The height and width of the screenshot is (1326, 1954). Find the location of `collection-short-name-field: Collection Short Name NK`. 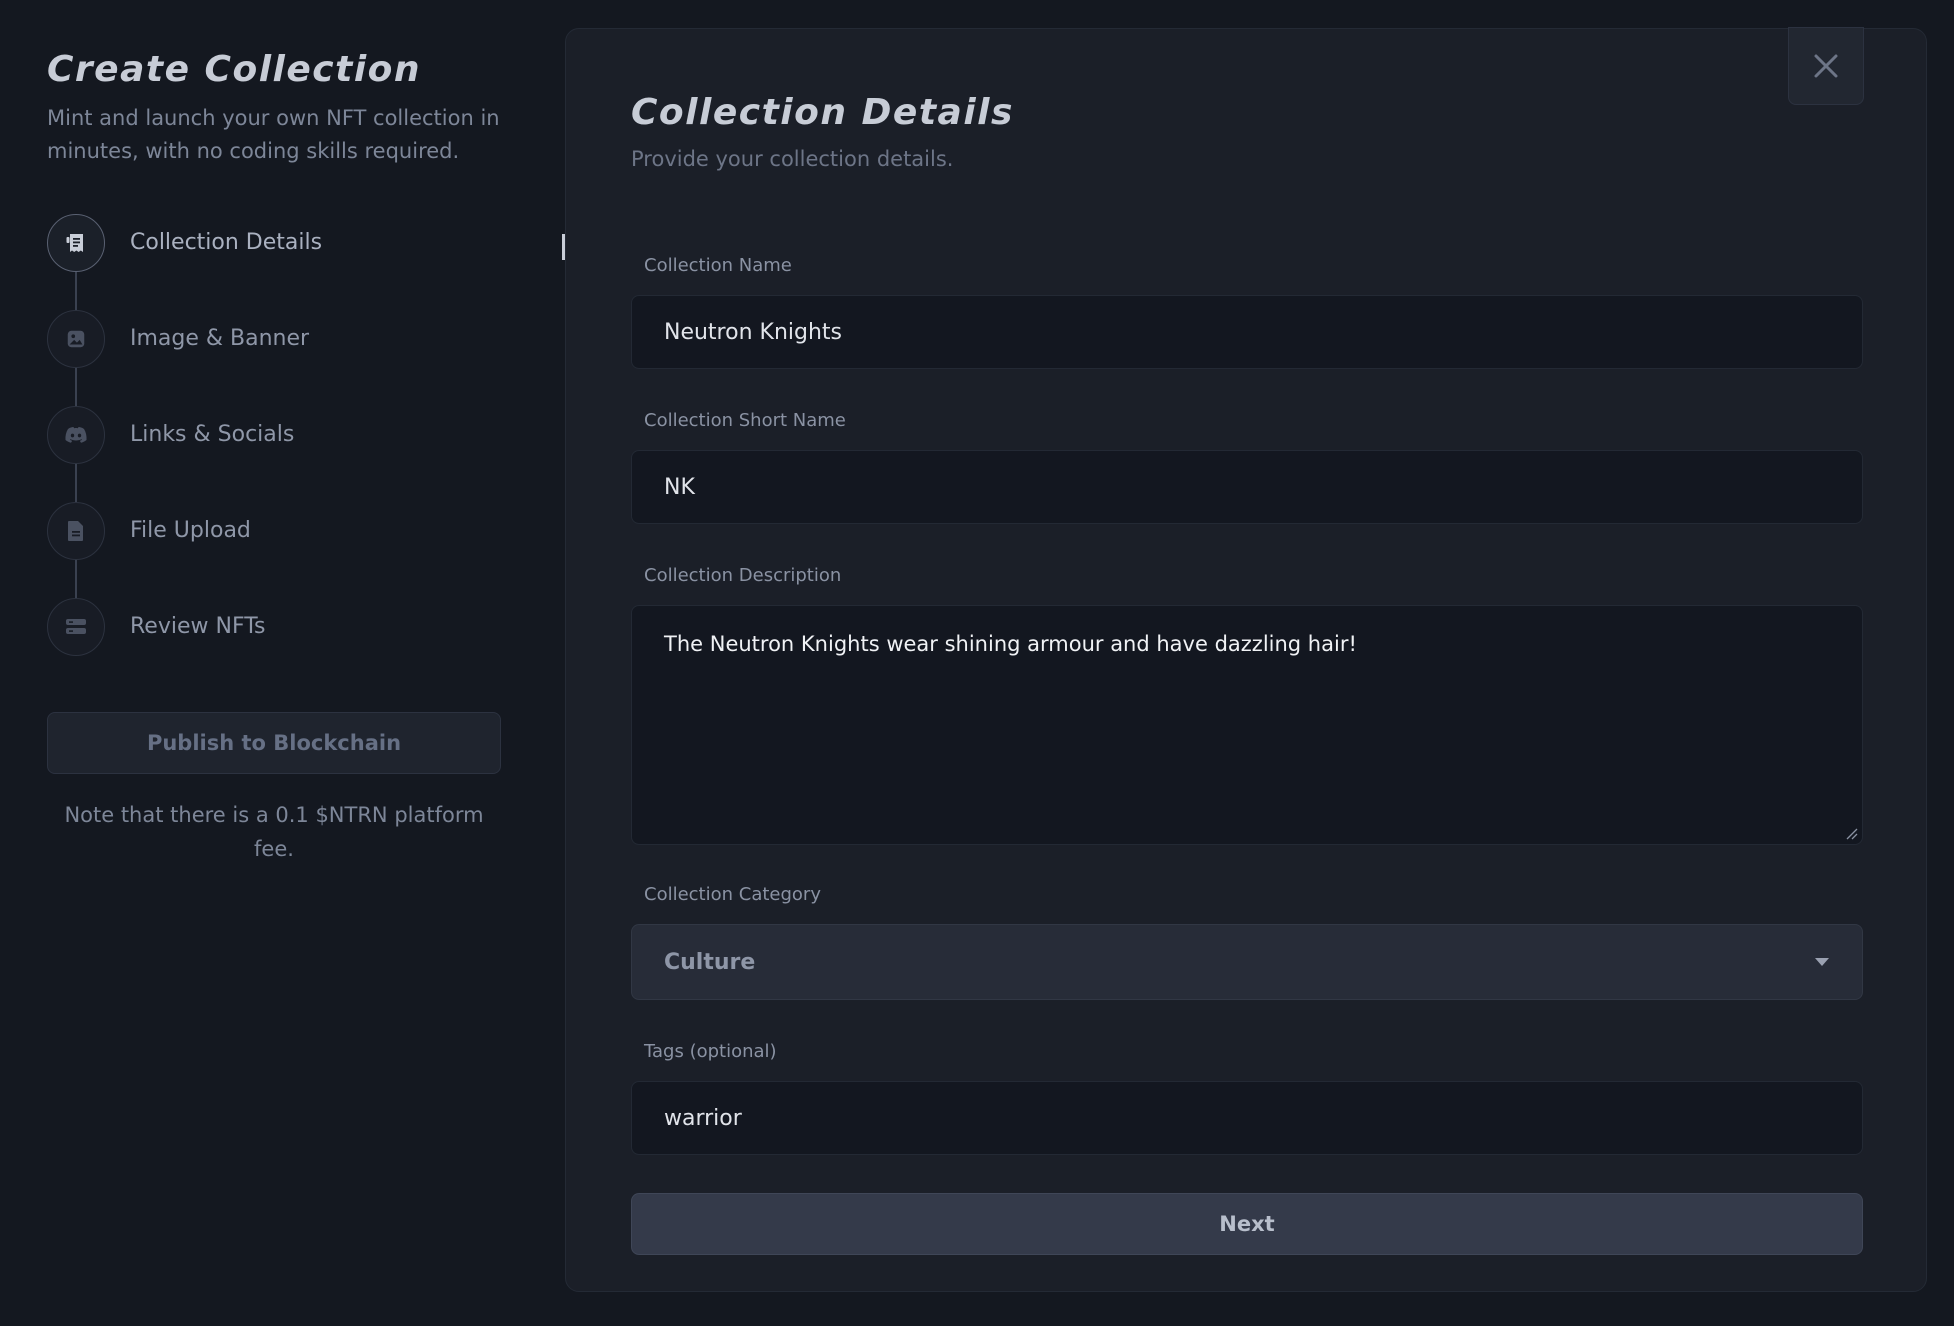

collection-short-name-field: Collection Short Name NK is located at coordinates (1247, 467).